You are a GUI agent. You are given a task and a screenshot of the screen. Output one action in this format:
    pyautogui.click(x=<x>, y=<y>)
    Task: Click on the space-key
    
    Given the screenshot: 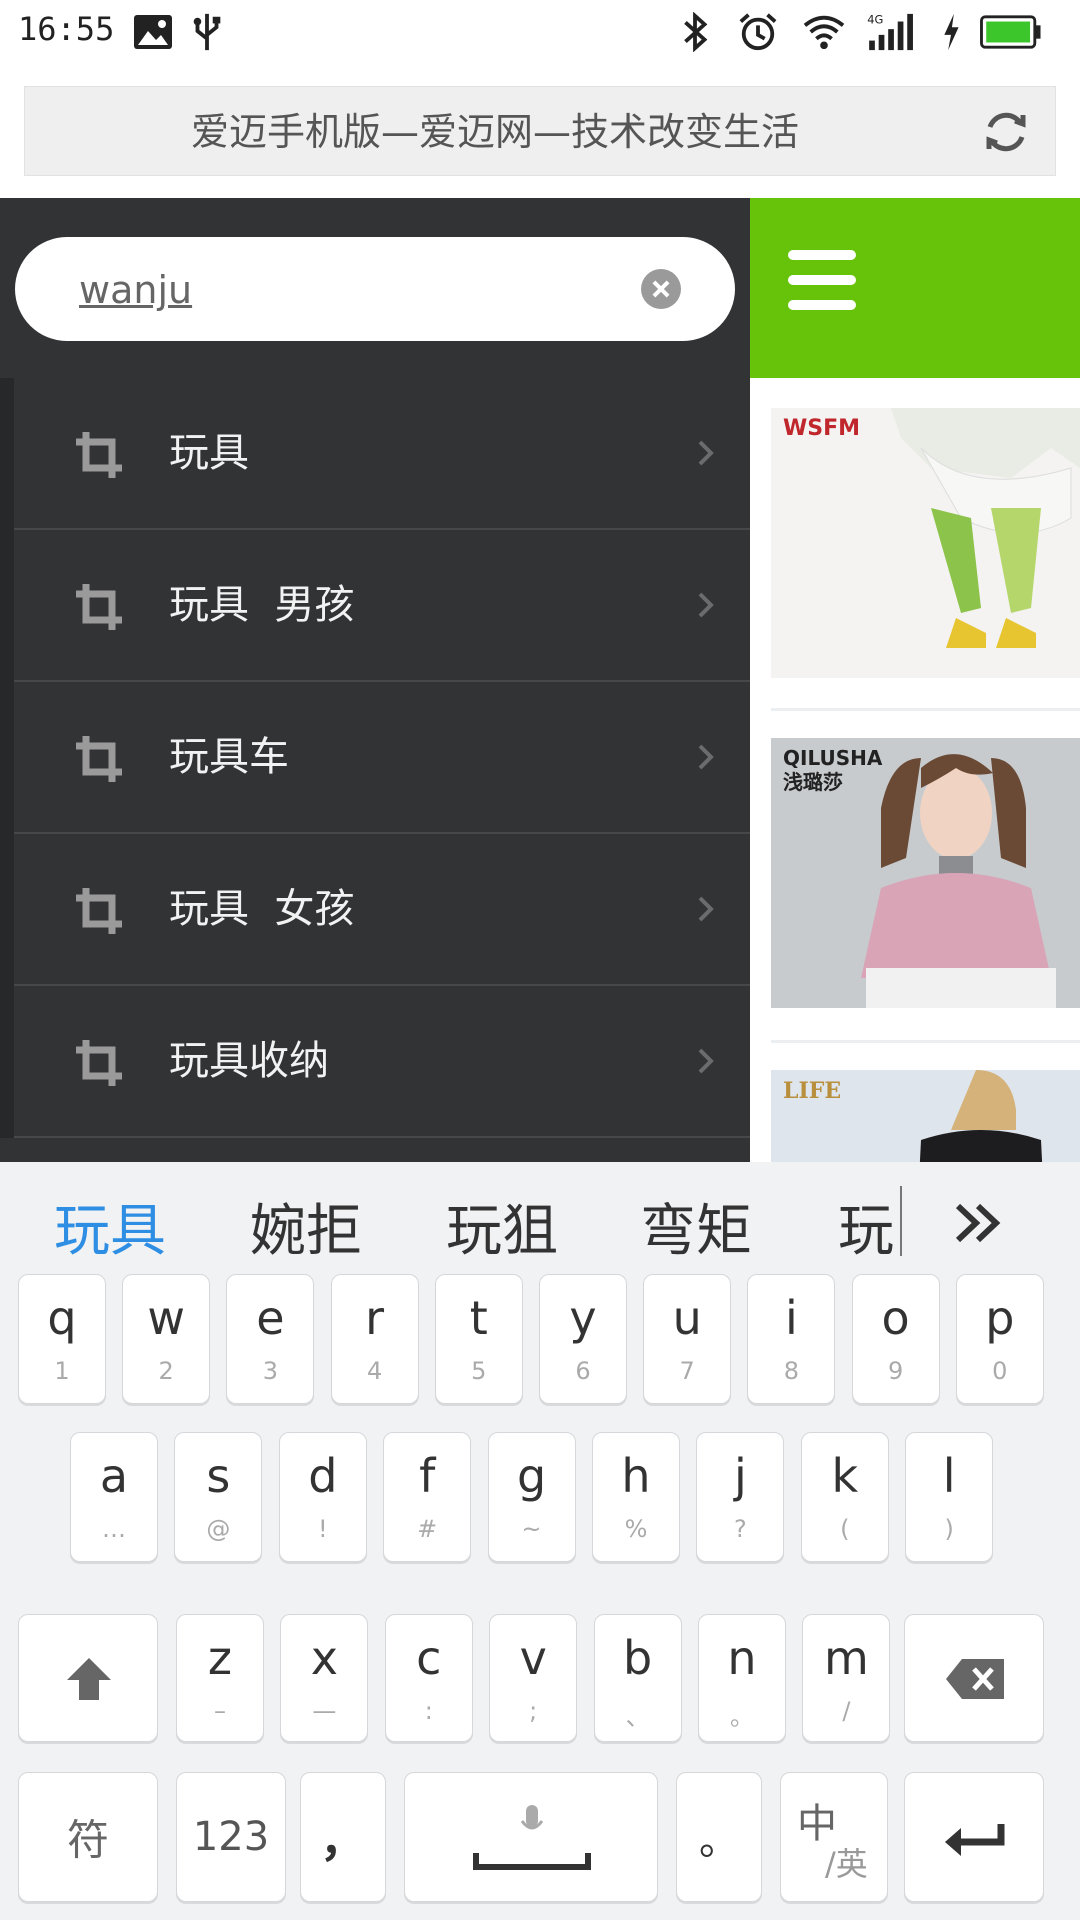 What is the action you would take?
    pyautogui.click(x=531, y=1837)
    